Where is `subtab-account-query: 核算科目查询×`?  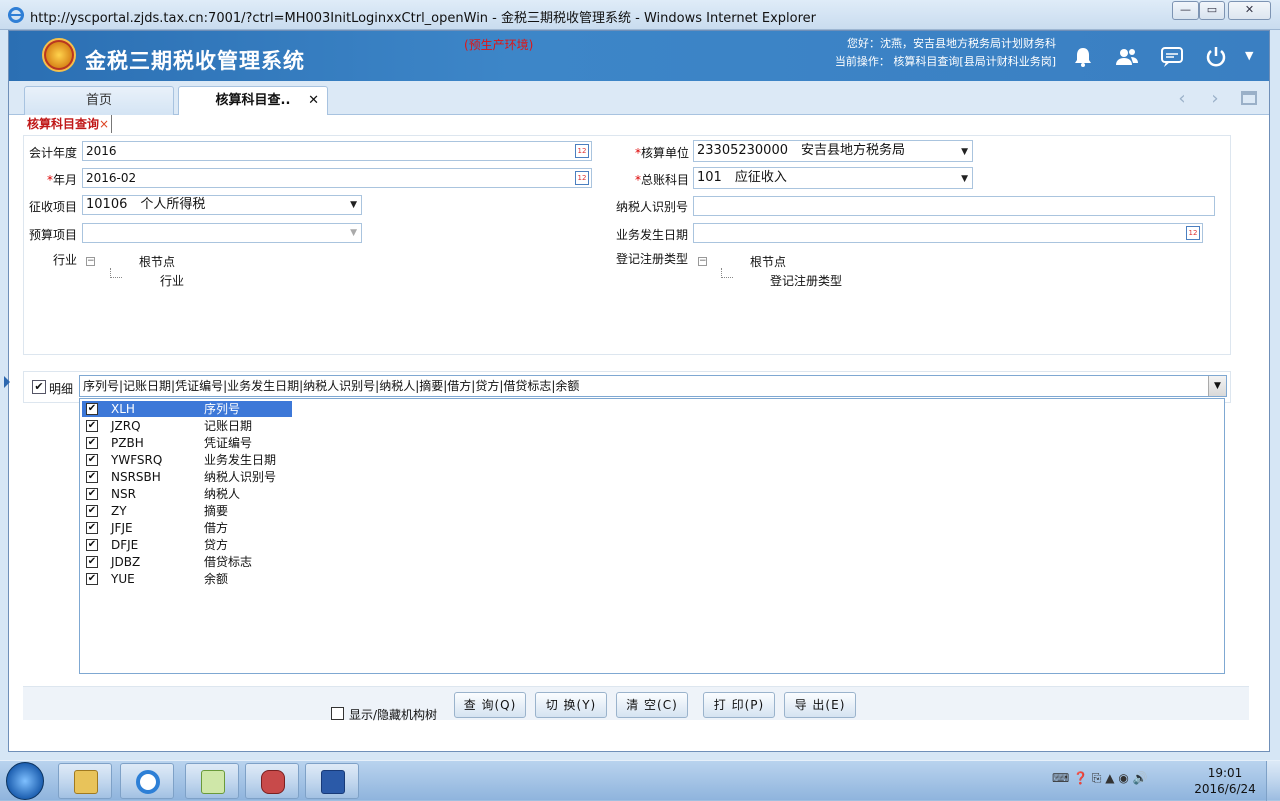
subtab-account-query: 核算科目查询× is located at coordinates (70, 124).